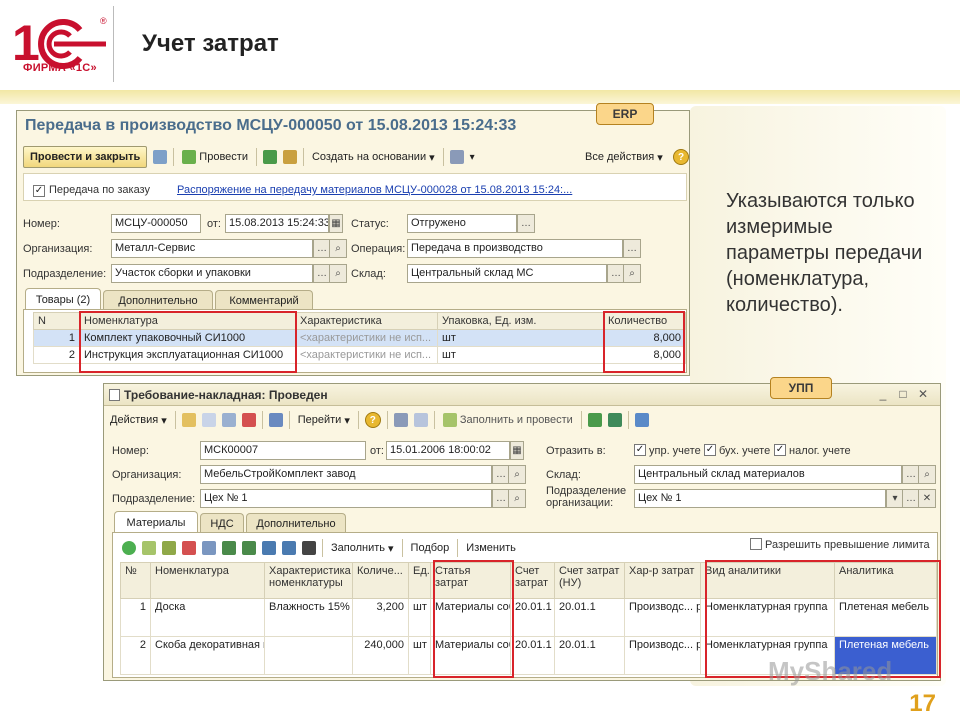 This screenshot has width=960, height=720. Describe the element at coordinates (470, 580) in the screenshot. I see `column-header: Статья затрат` at that location.